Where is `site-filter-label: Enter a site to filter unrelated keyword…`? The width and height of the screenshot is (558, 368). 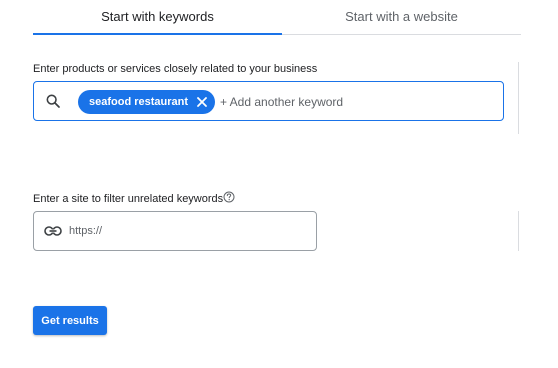
site-filter-label: Enter a site to filter unrelated keyword… is located at coordinates (128, 199).